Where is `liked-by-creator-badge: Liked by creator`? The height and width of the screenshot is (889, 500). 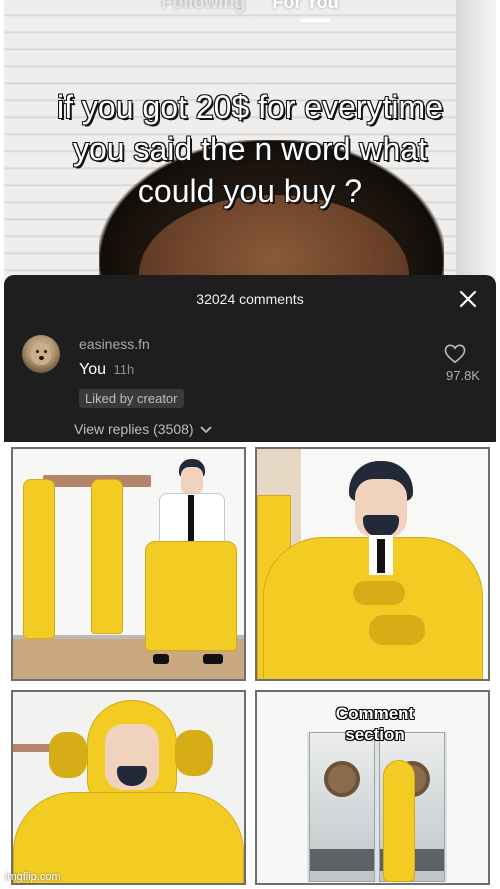
liked-by-creator-badge: Liked by creator is located at coordinates (131, 398).